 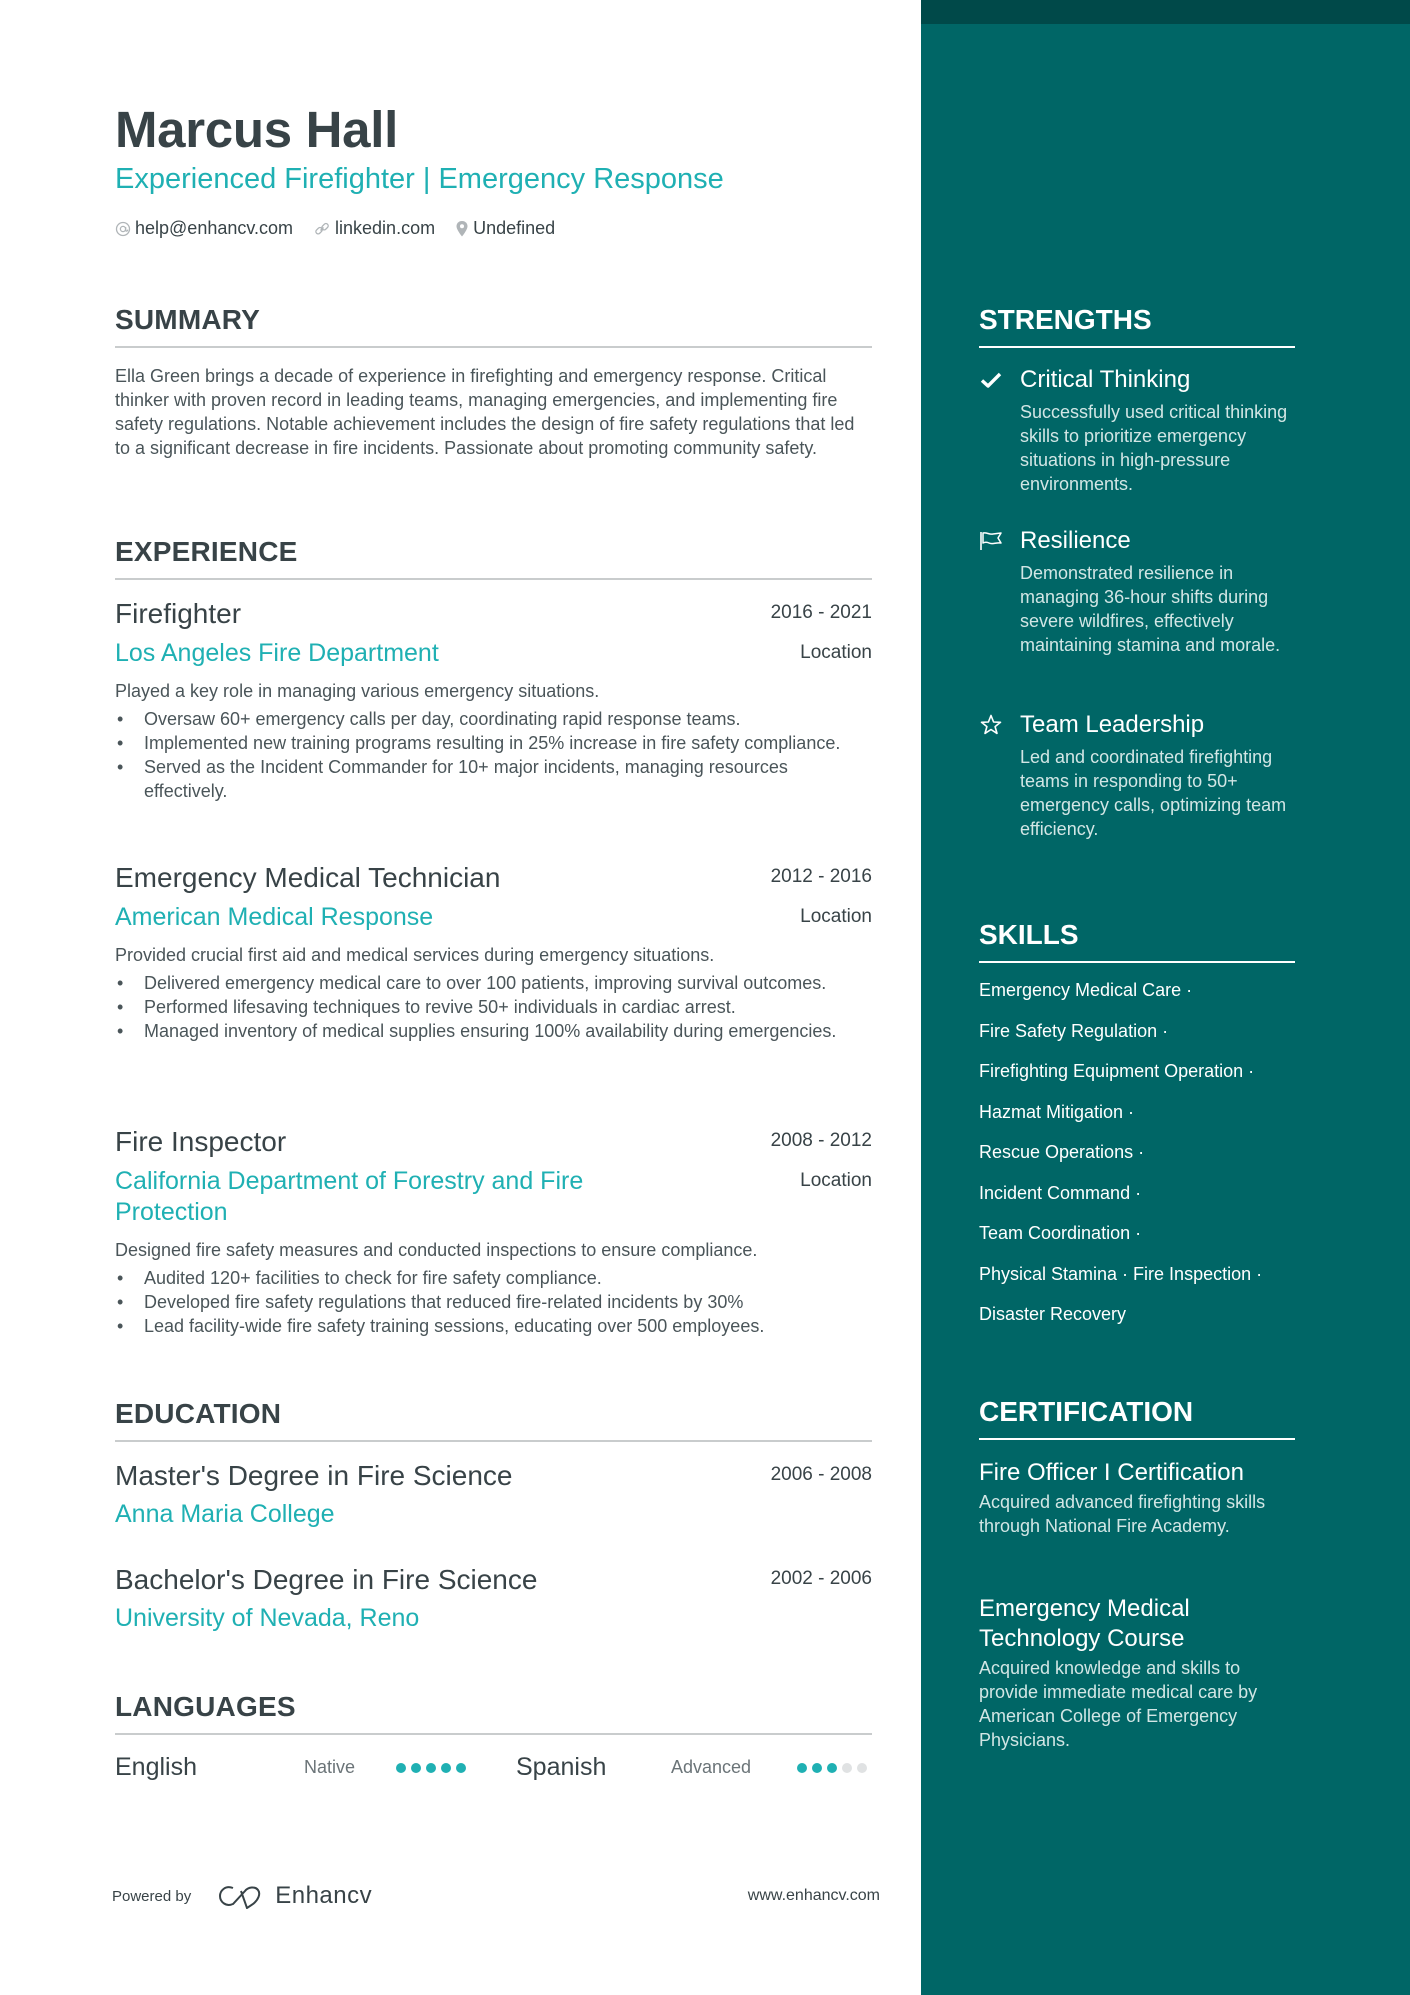 I want to click on skill-tag: Incident Command ·, so click(x=1060, y=1192).